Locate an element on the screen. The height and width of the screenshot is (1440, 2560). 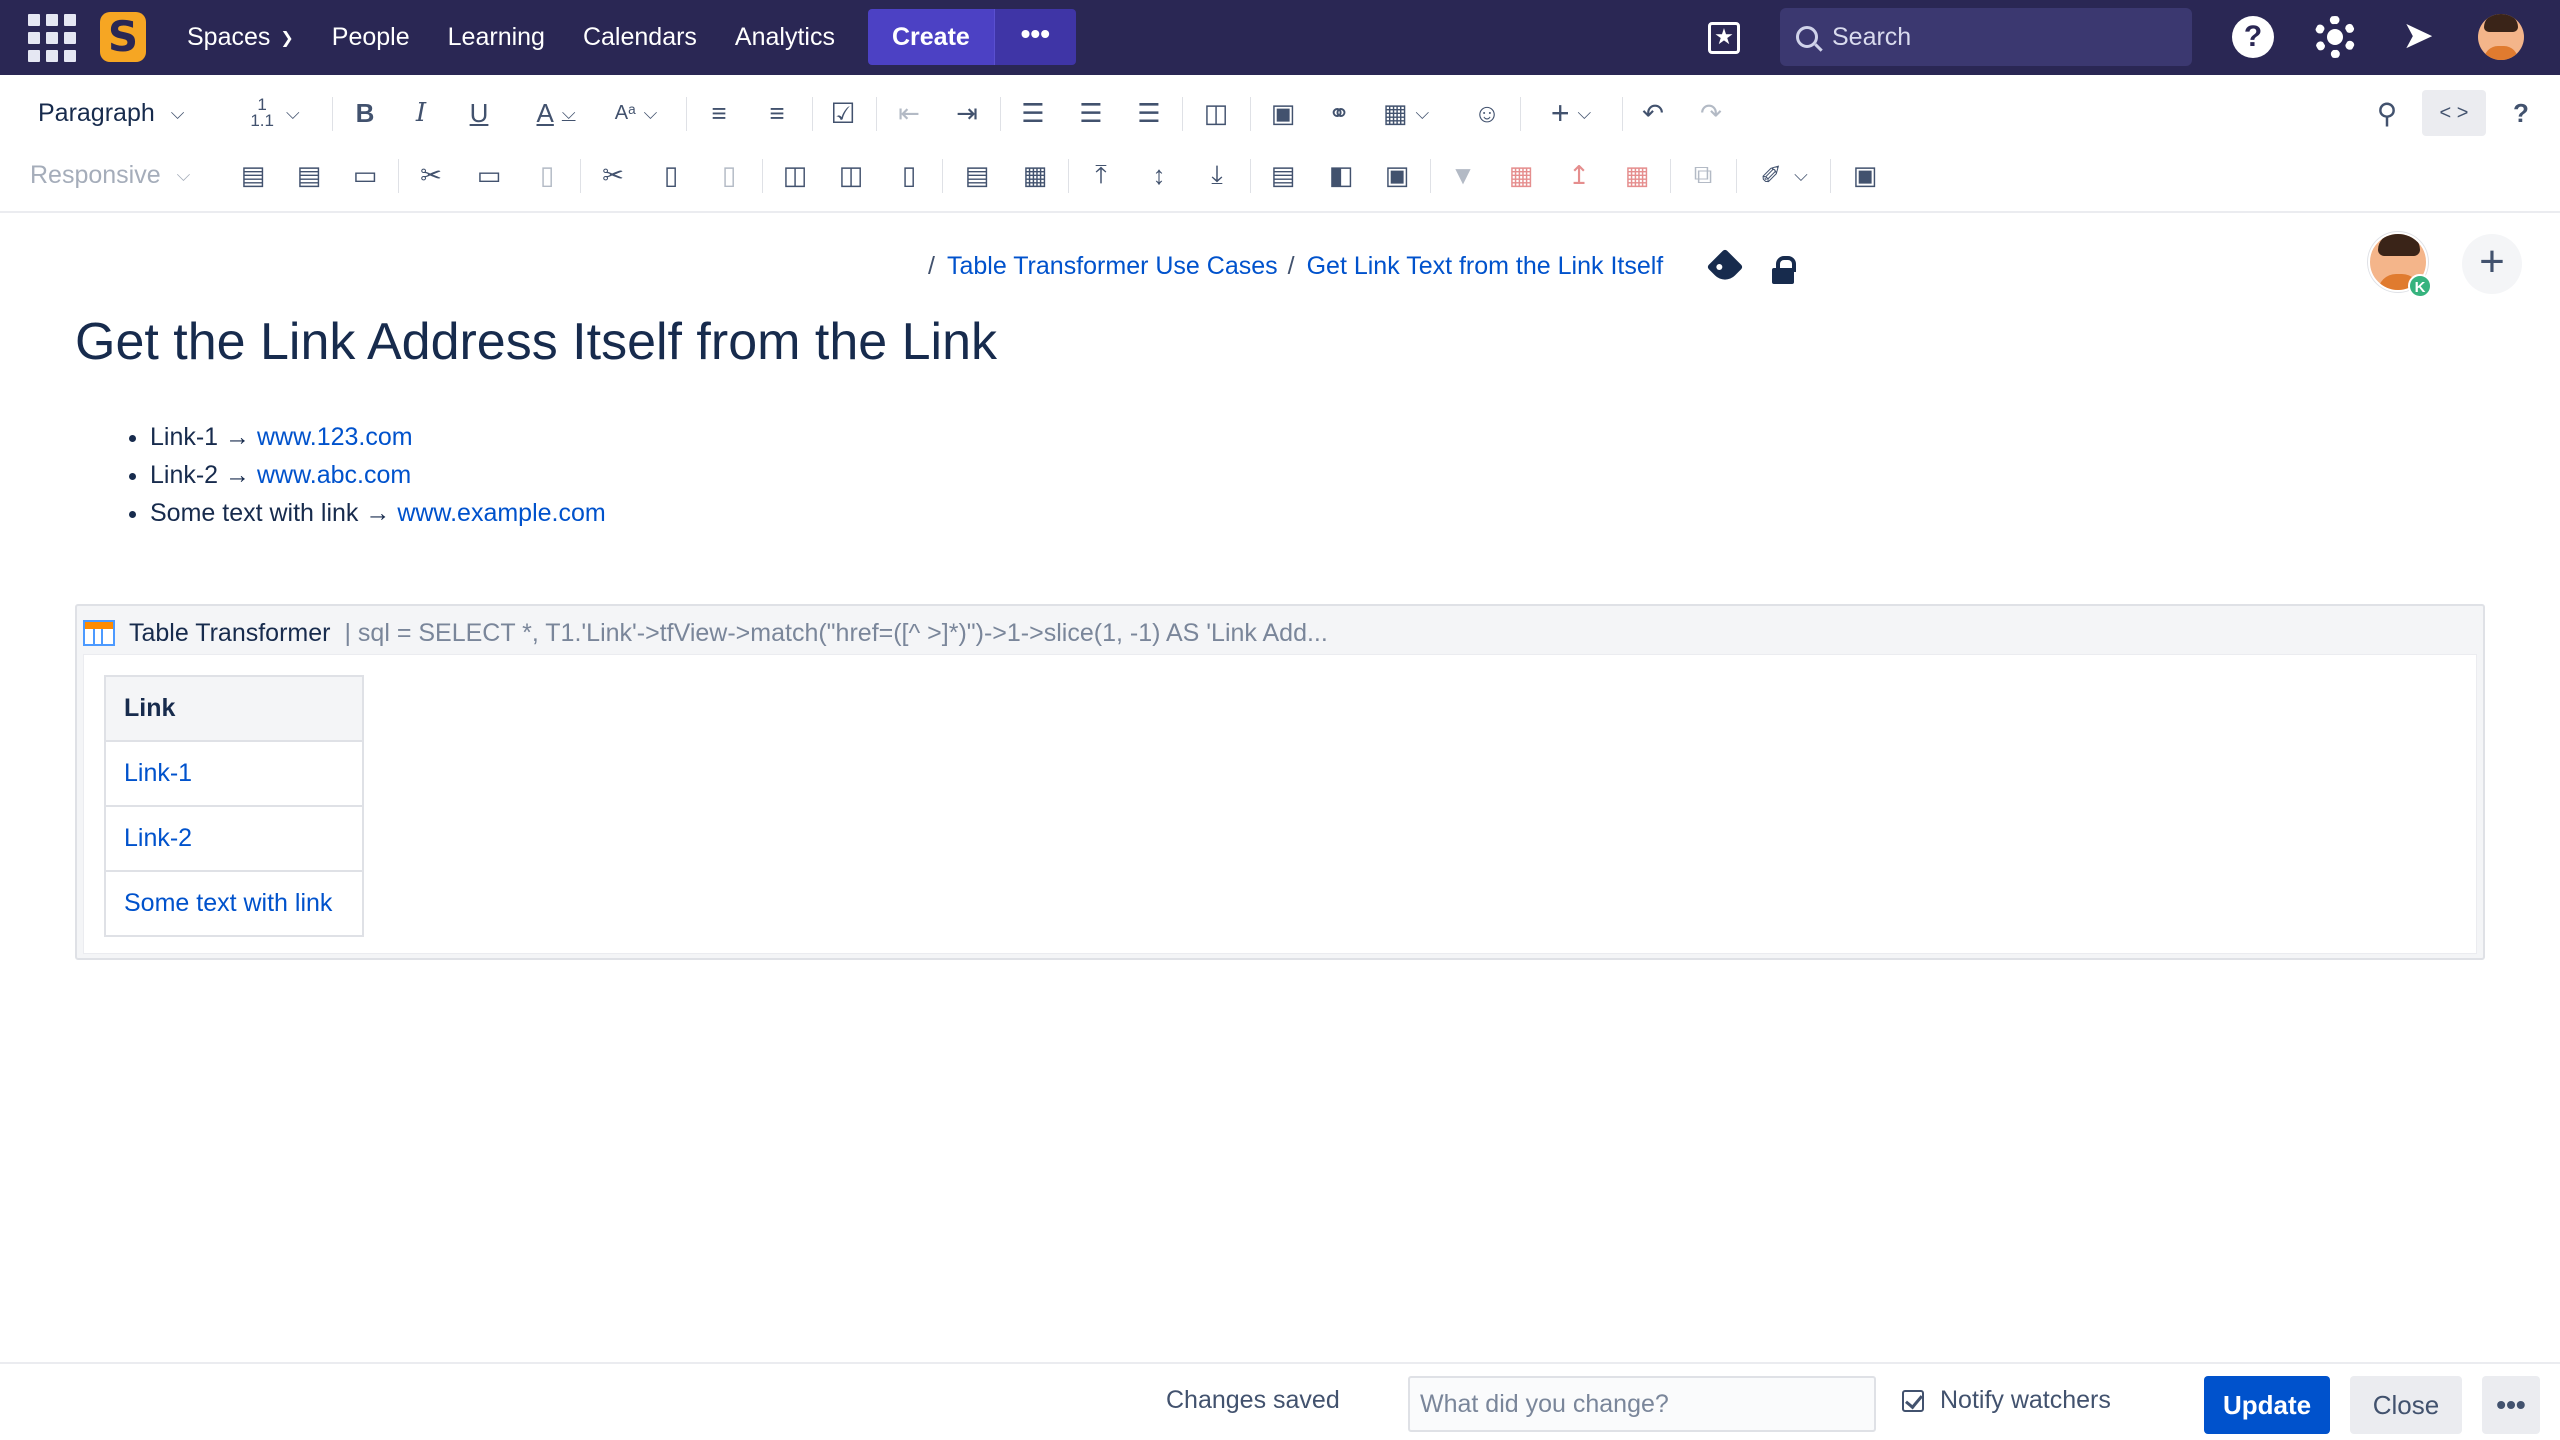
layout-icon: ◫ is located at coordinates (1216, 113).